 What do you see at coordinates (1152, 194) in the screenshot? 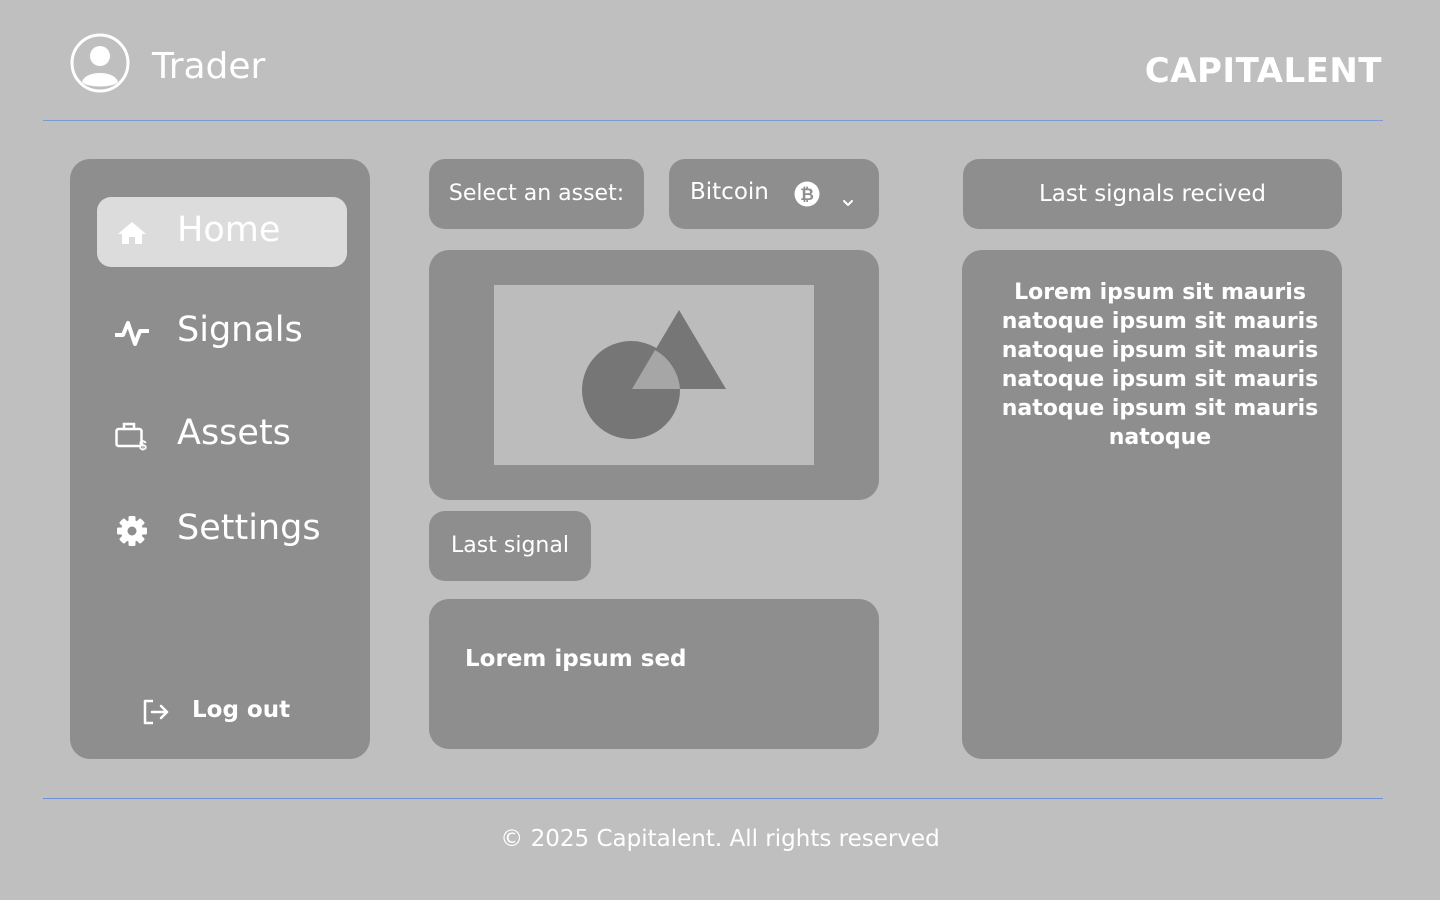
I see `signals-panel-header: Last signals recived` at bounding box center [1152, 194].